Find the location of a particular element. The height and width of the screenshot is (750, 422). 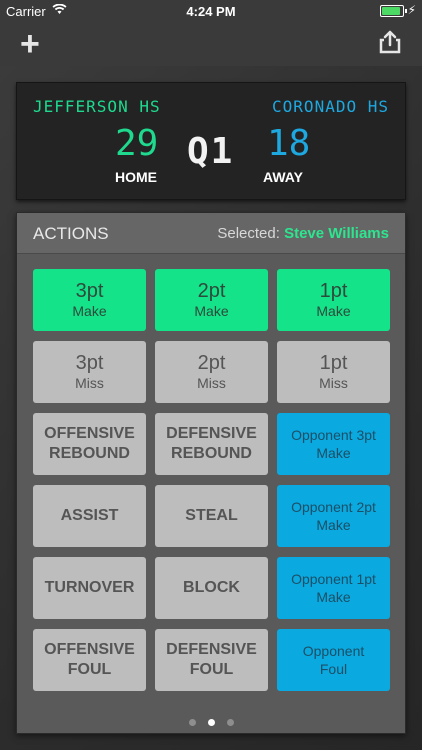

action-button-1pt-make: 1pt Make is located at coordinates (333, 300).